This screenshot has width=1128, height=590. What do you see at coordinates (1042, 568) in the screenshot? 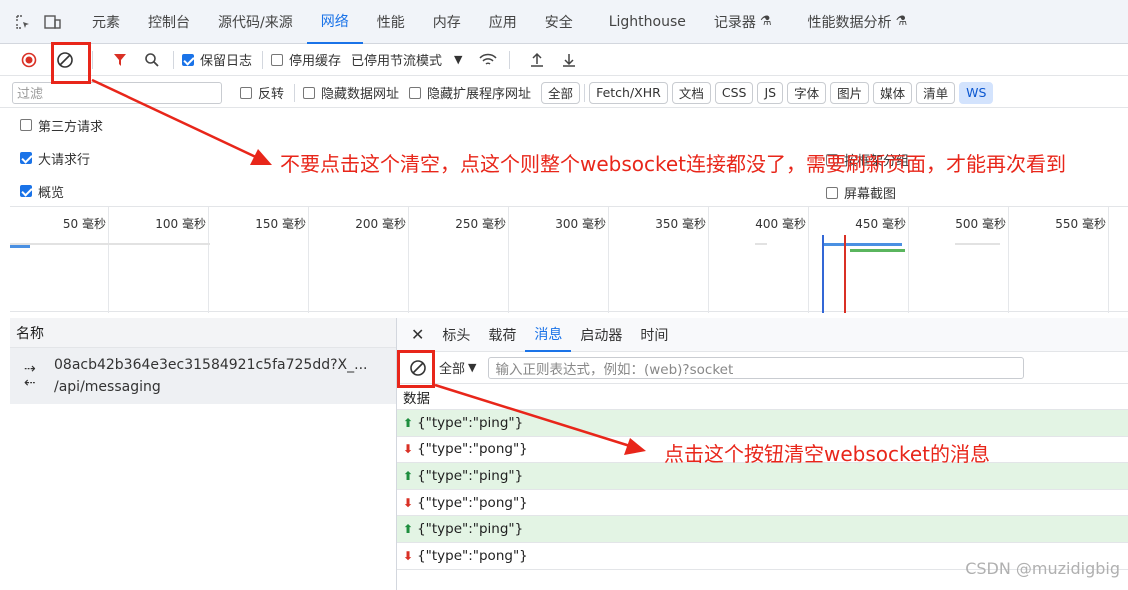
I see `watermark: CSDN @muzidigbig` at bounding box center [1042, 568].